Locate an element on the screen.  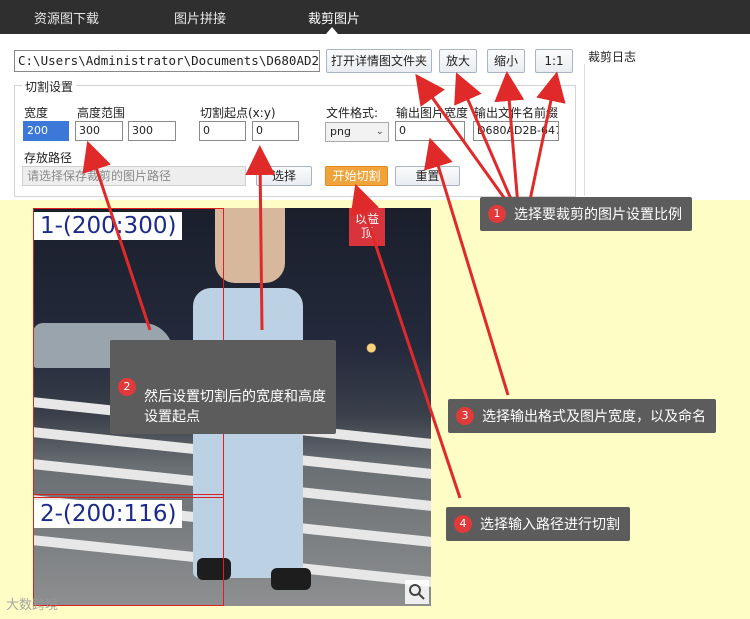
callout-4: 4 选择输入路径进行切割 is located at coordinates (538, 524).